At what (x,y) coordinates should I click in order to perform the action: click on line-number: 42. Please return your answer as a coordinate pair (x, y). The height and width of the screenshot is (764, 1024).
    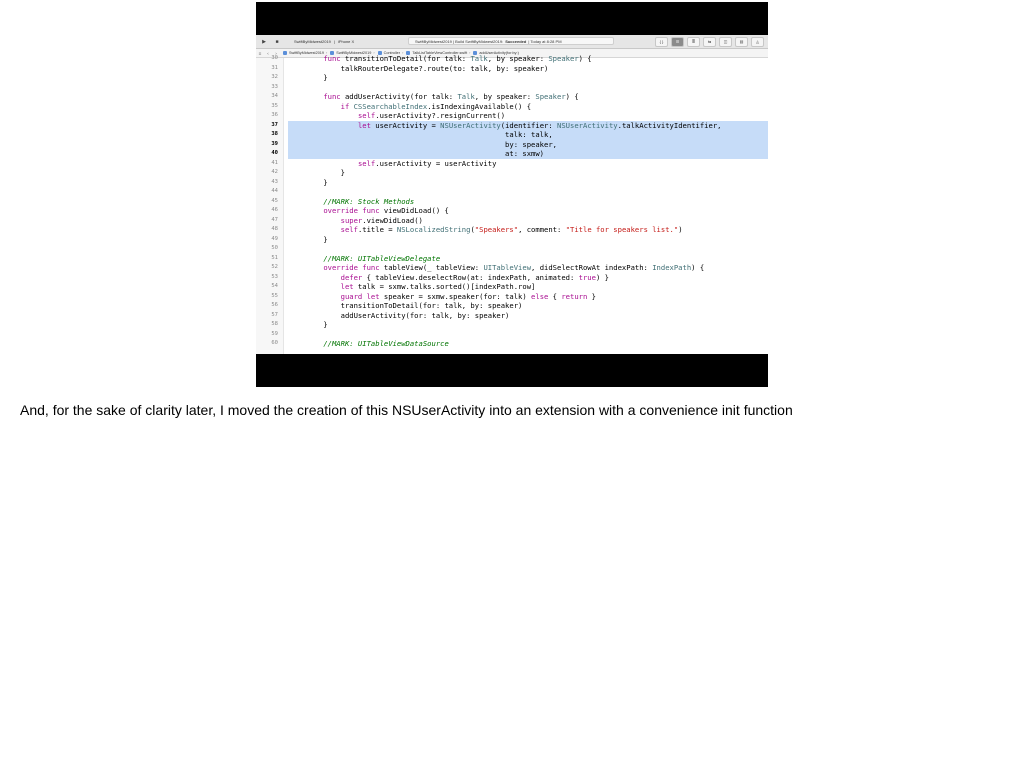
    Looking at the image, I should click on (274, 172).